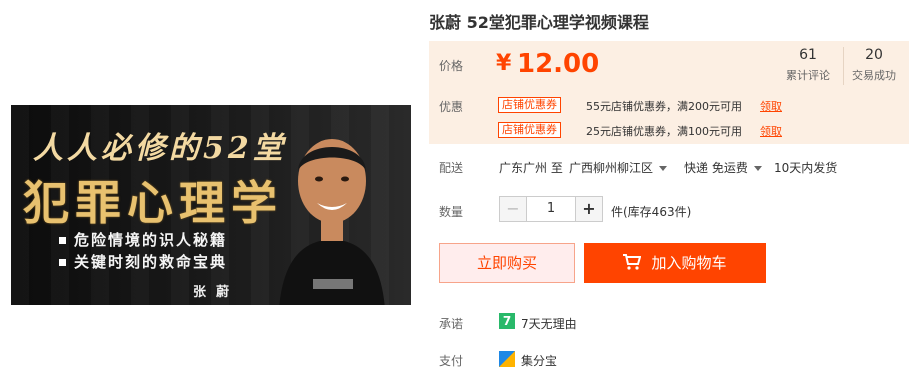  Describe the element at coordinates (874, 75) in the screenshot. I see `deals-label: 交易成功` at that location.